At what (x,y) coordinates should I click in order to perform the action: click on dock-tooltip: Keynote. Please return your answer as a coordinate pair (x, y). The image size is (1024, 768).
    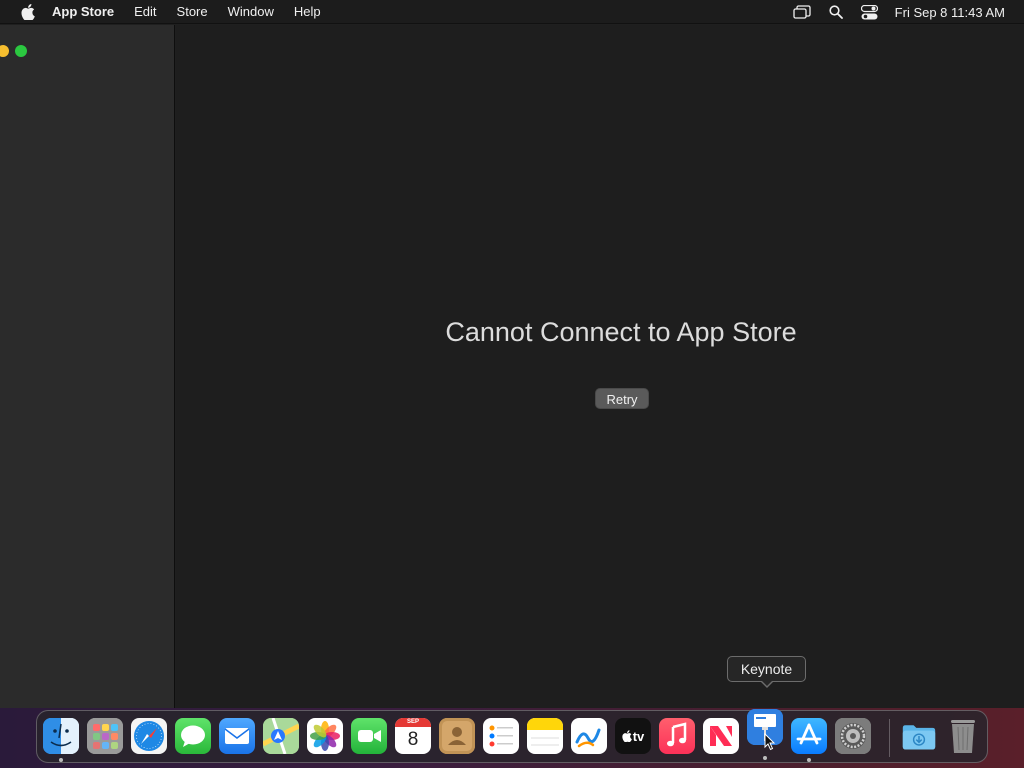
    Looking at the image, I should click on (766, 669).